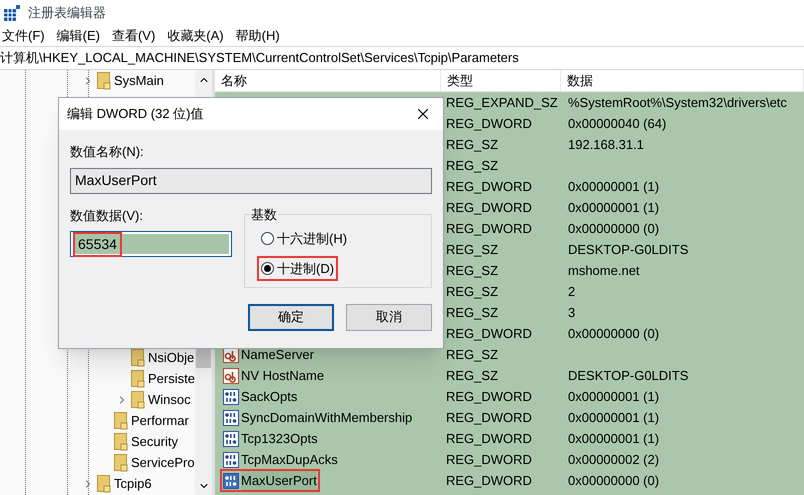 This screenshot has height=495, width=804. What do you see at coordinates (571, 291) in the screenshot?
I see `table-cell-text: 2` at bounding box center [571, 291].